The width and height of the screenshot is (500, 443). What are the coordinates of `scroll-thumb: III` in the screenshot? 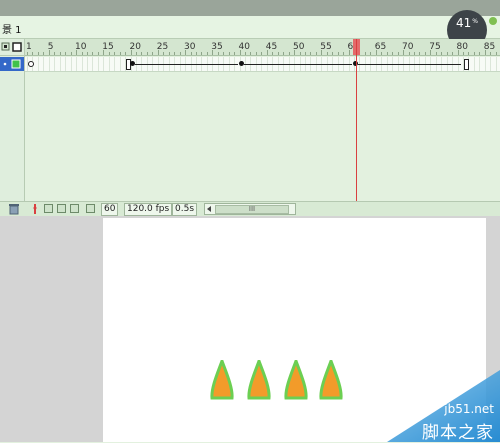 It's located at (252, 209).